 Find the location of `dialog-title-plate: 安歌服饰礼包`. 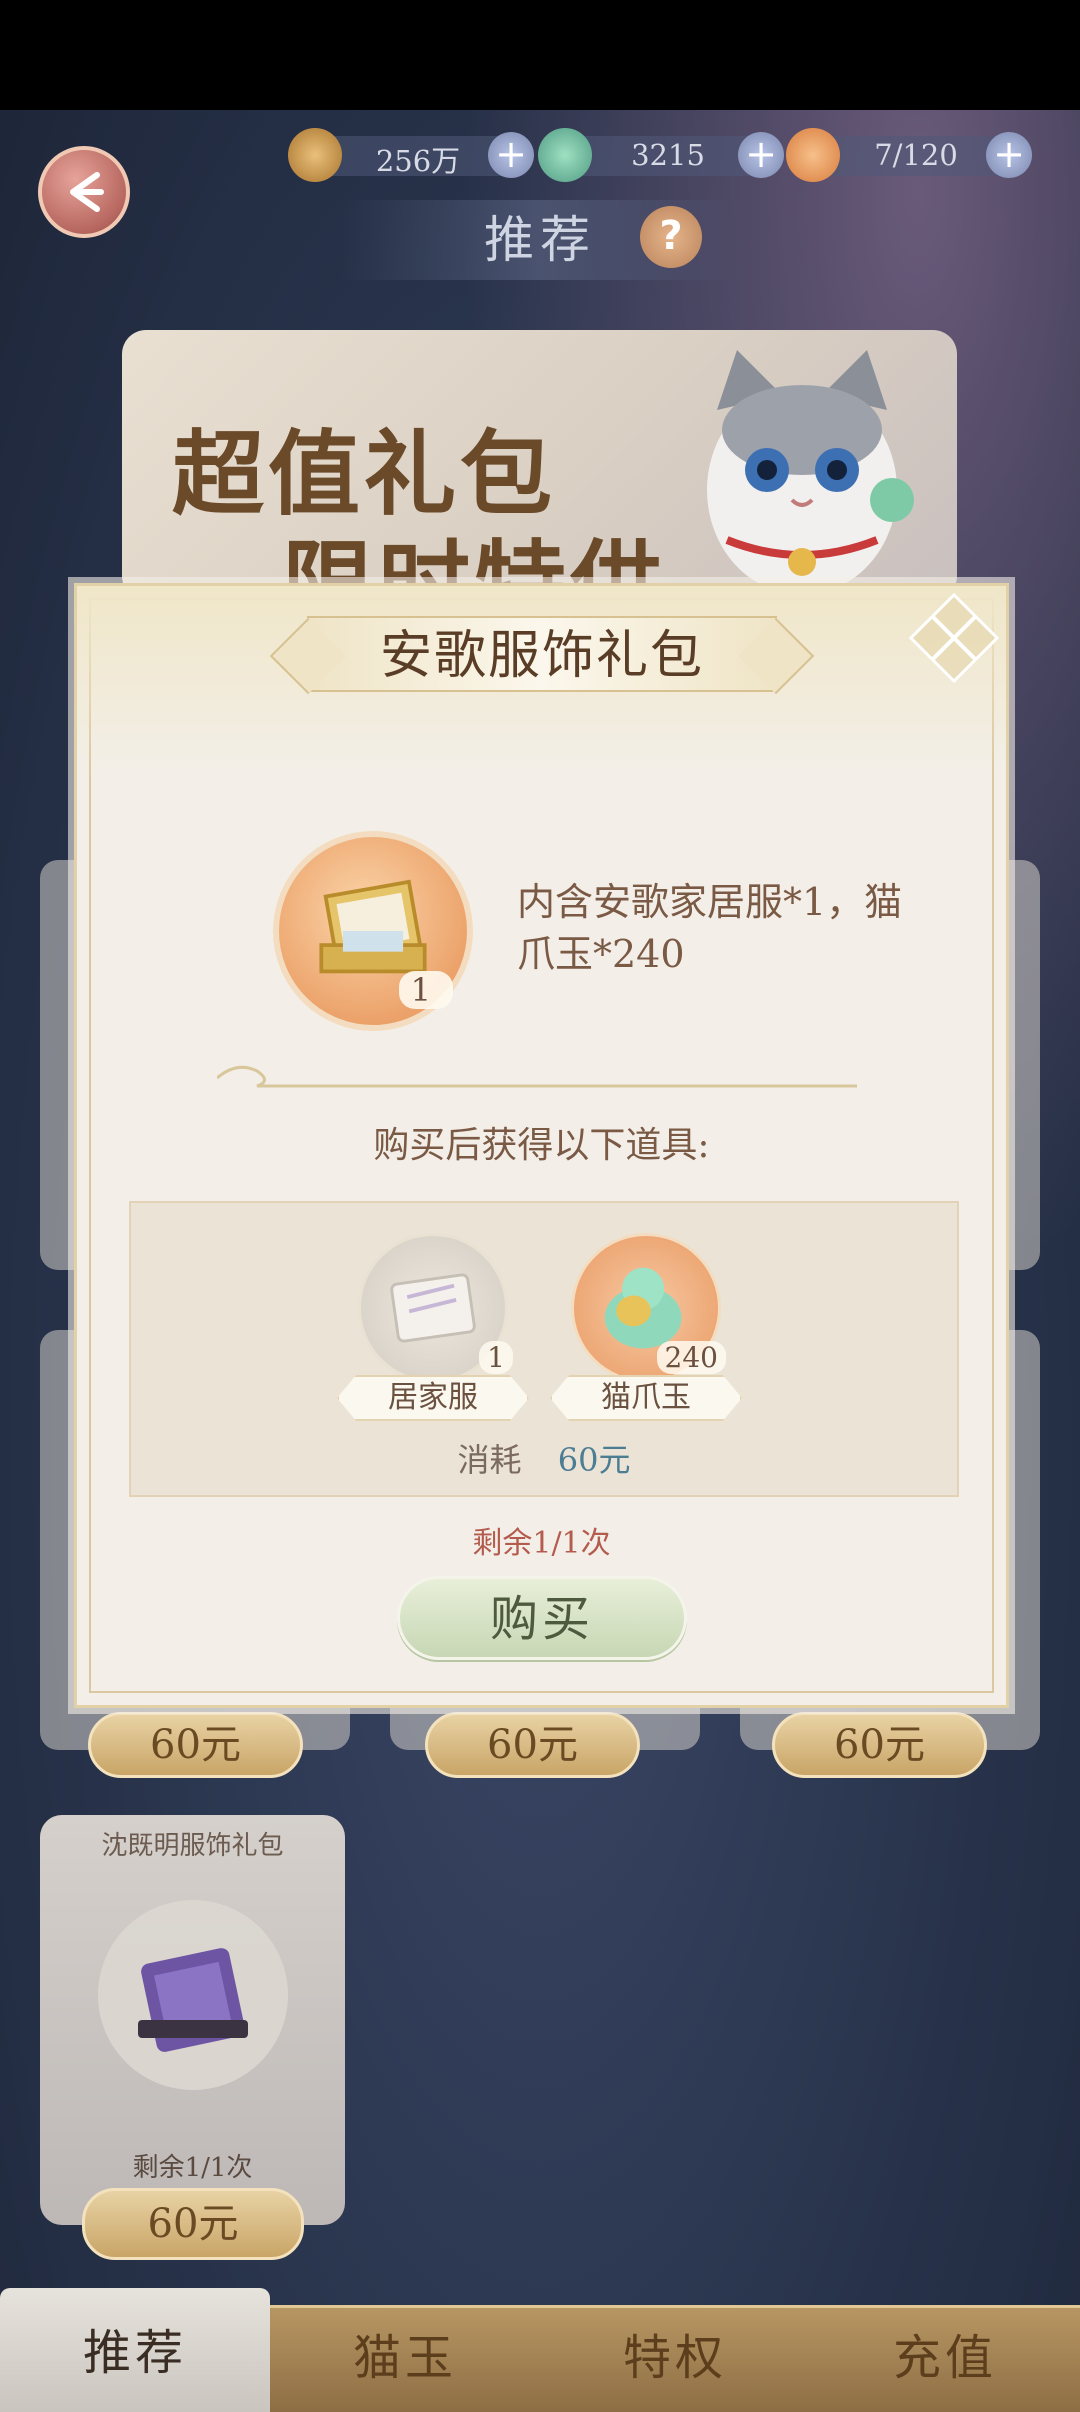

dialog-title-plate: 安歌服饰礼包 is located at coordinates (542, 654).